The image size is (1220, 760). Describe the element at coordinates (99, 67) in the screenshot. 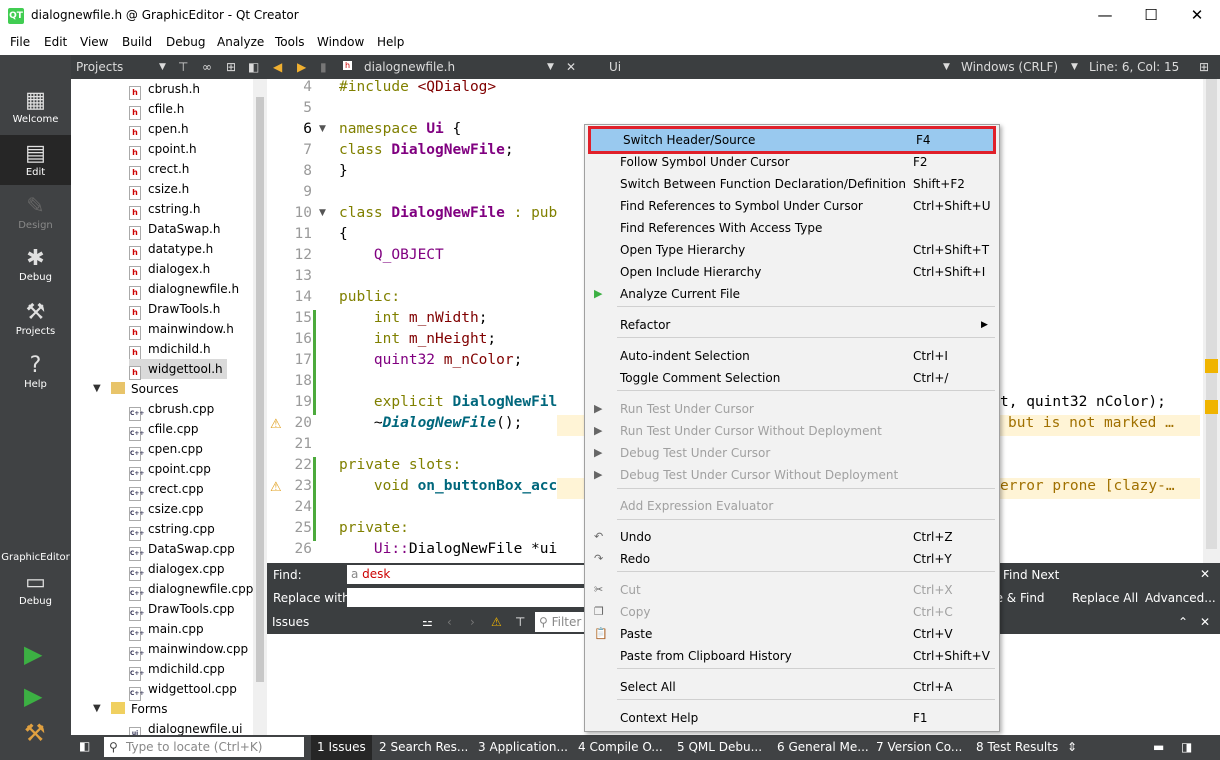

I see `projects-view-selector: Projects` at that location.